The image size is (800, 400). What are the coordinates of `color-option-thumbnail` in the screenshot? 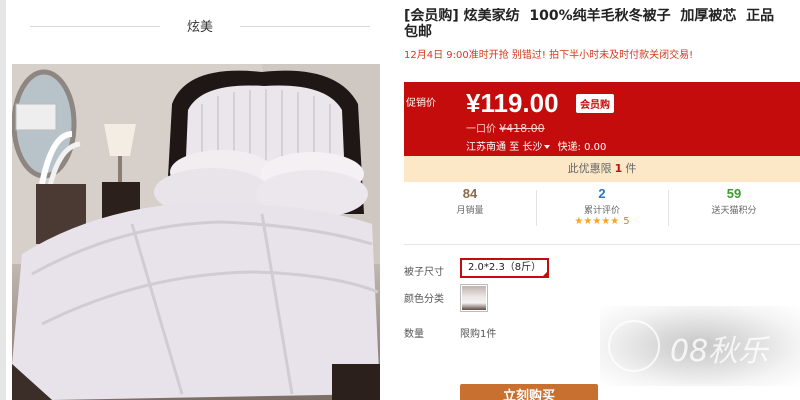 It's located at (474, 298).